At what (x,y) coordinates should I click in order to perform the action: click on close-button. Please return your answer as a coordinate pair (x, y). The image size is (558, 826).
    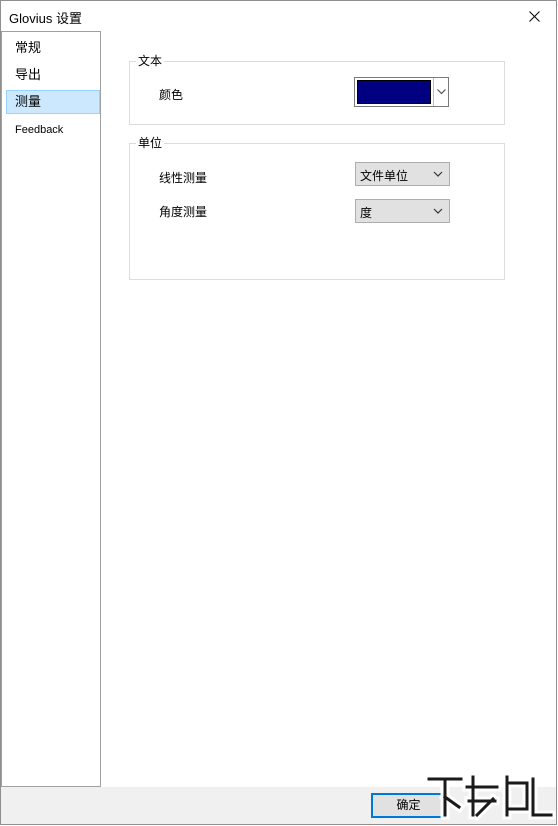
    Looking at the image, I should click on (534, 16).